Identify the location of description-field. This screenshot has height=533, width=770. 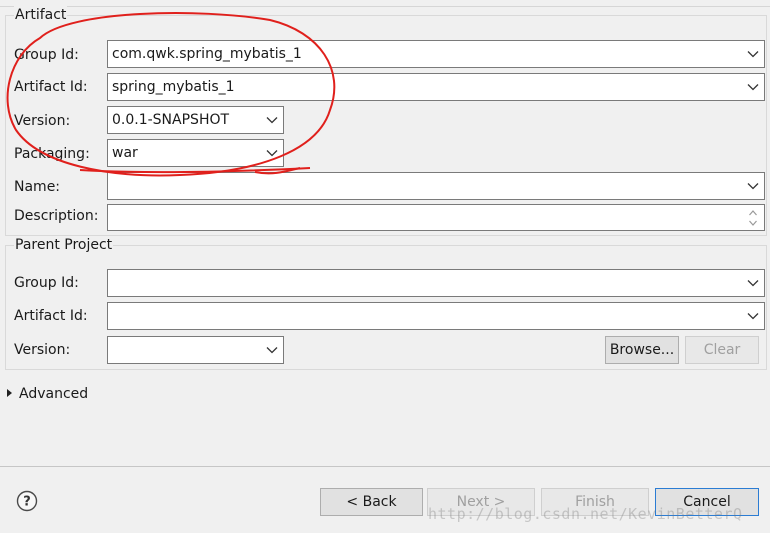
(436, 217).